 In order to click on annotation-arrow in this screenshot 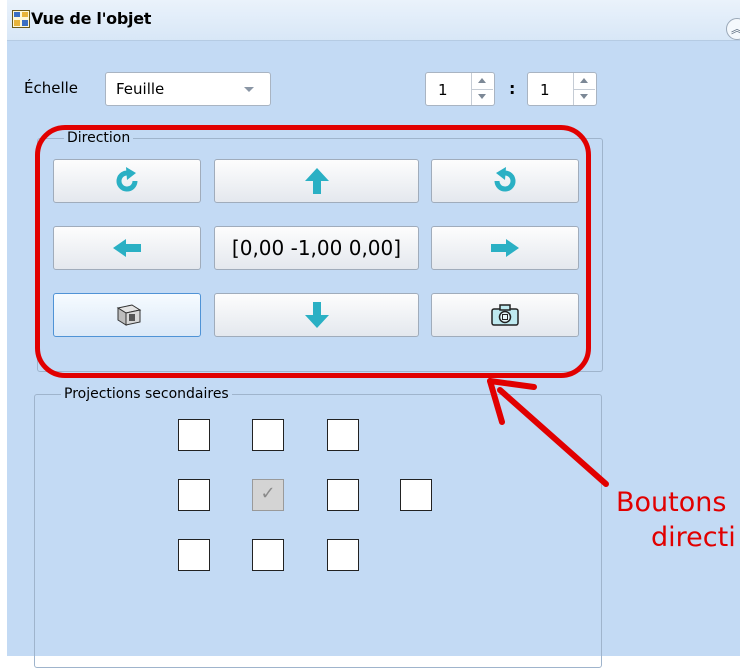, I will do `click(548, 432)`.